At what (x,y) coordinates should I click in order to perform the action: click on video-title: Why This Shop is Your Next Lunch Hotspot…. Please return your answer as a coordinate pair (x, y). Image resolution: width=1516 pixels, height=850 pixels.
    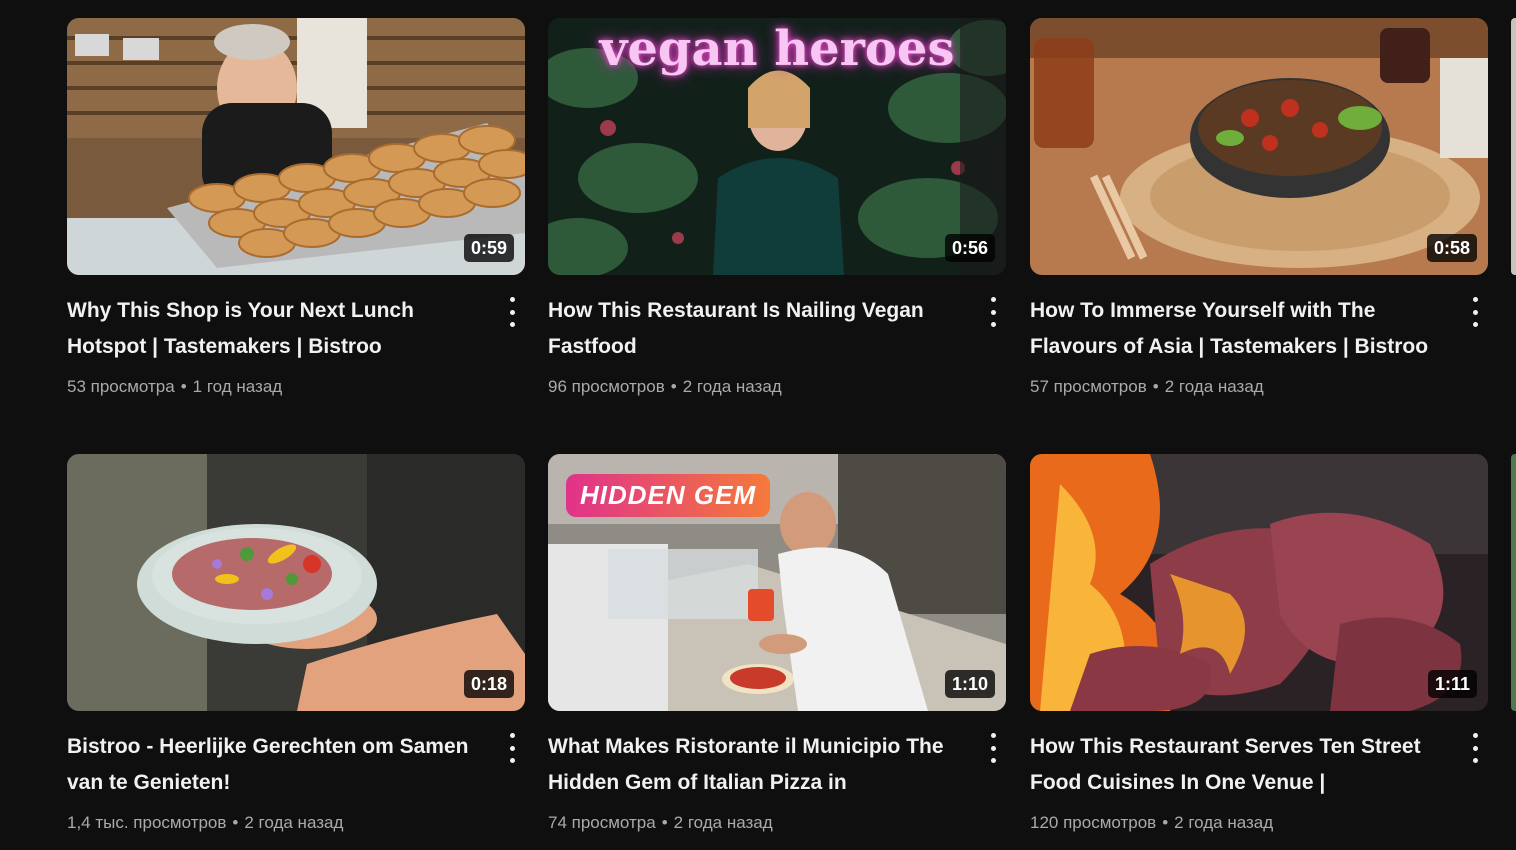
    Looking at the image, I should click on (277, 329).